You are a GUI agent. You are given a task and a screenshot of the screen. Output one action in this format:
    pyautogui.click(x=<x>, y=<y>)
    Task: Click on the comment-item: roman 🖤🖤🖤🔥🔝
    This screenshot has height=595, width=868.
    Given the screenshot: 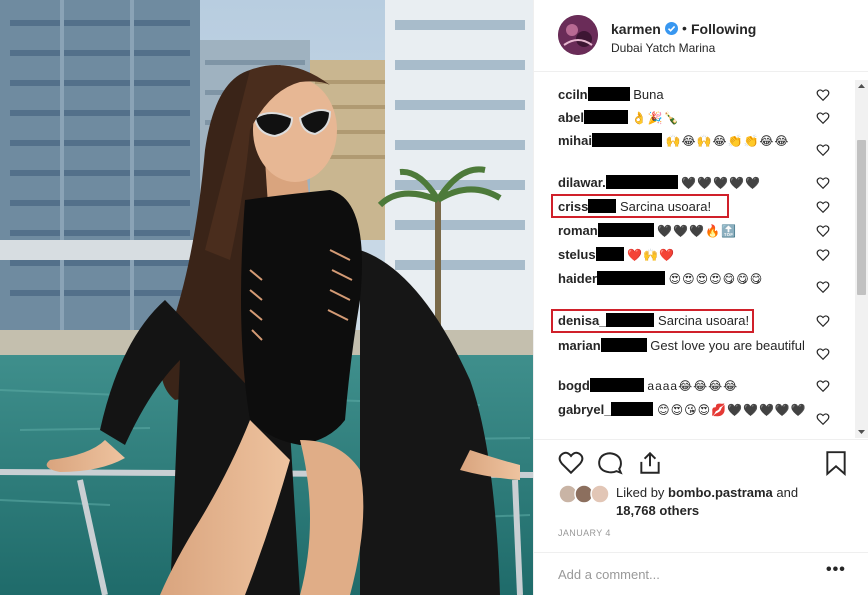 What is the action you would take?
    pyautogui.click(x=693, y=231)
    